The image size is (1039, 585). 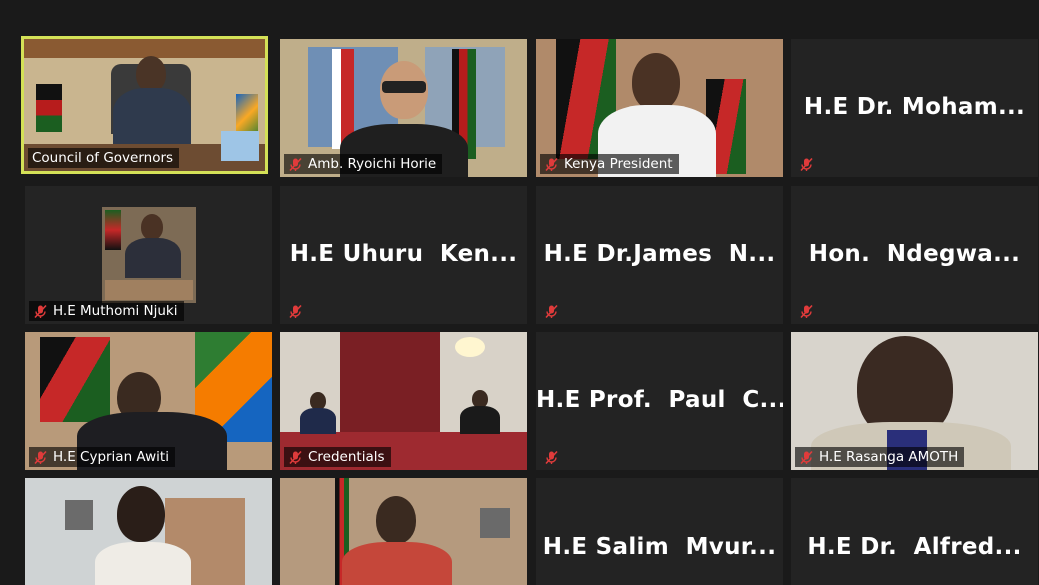 I want to click on participant-name-label: Council of Governors, so click(x=104, y=158).